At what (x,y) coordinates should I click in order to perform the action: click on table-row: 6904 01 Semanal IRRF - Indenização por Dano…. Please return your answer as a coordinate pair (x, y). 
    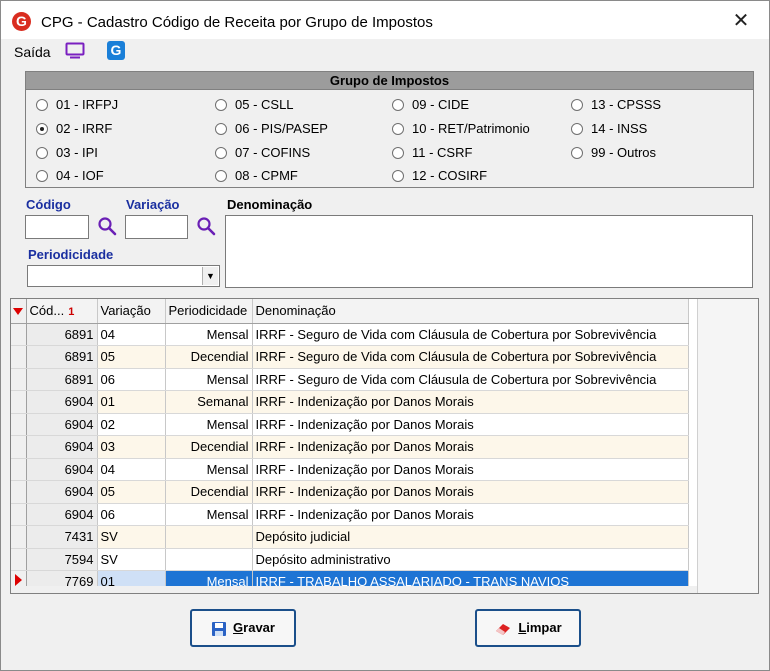
    Looking at the image, I should click on (350, 402).